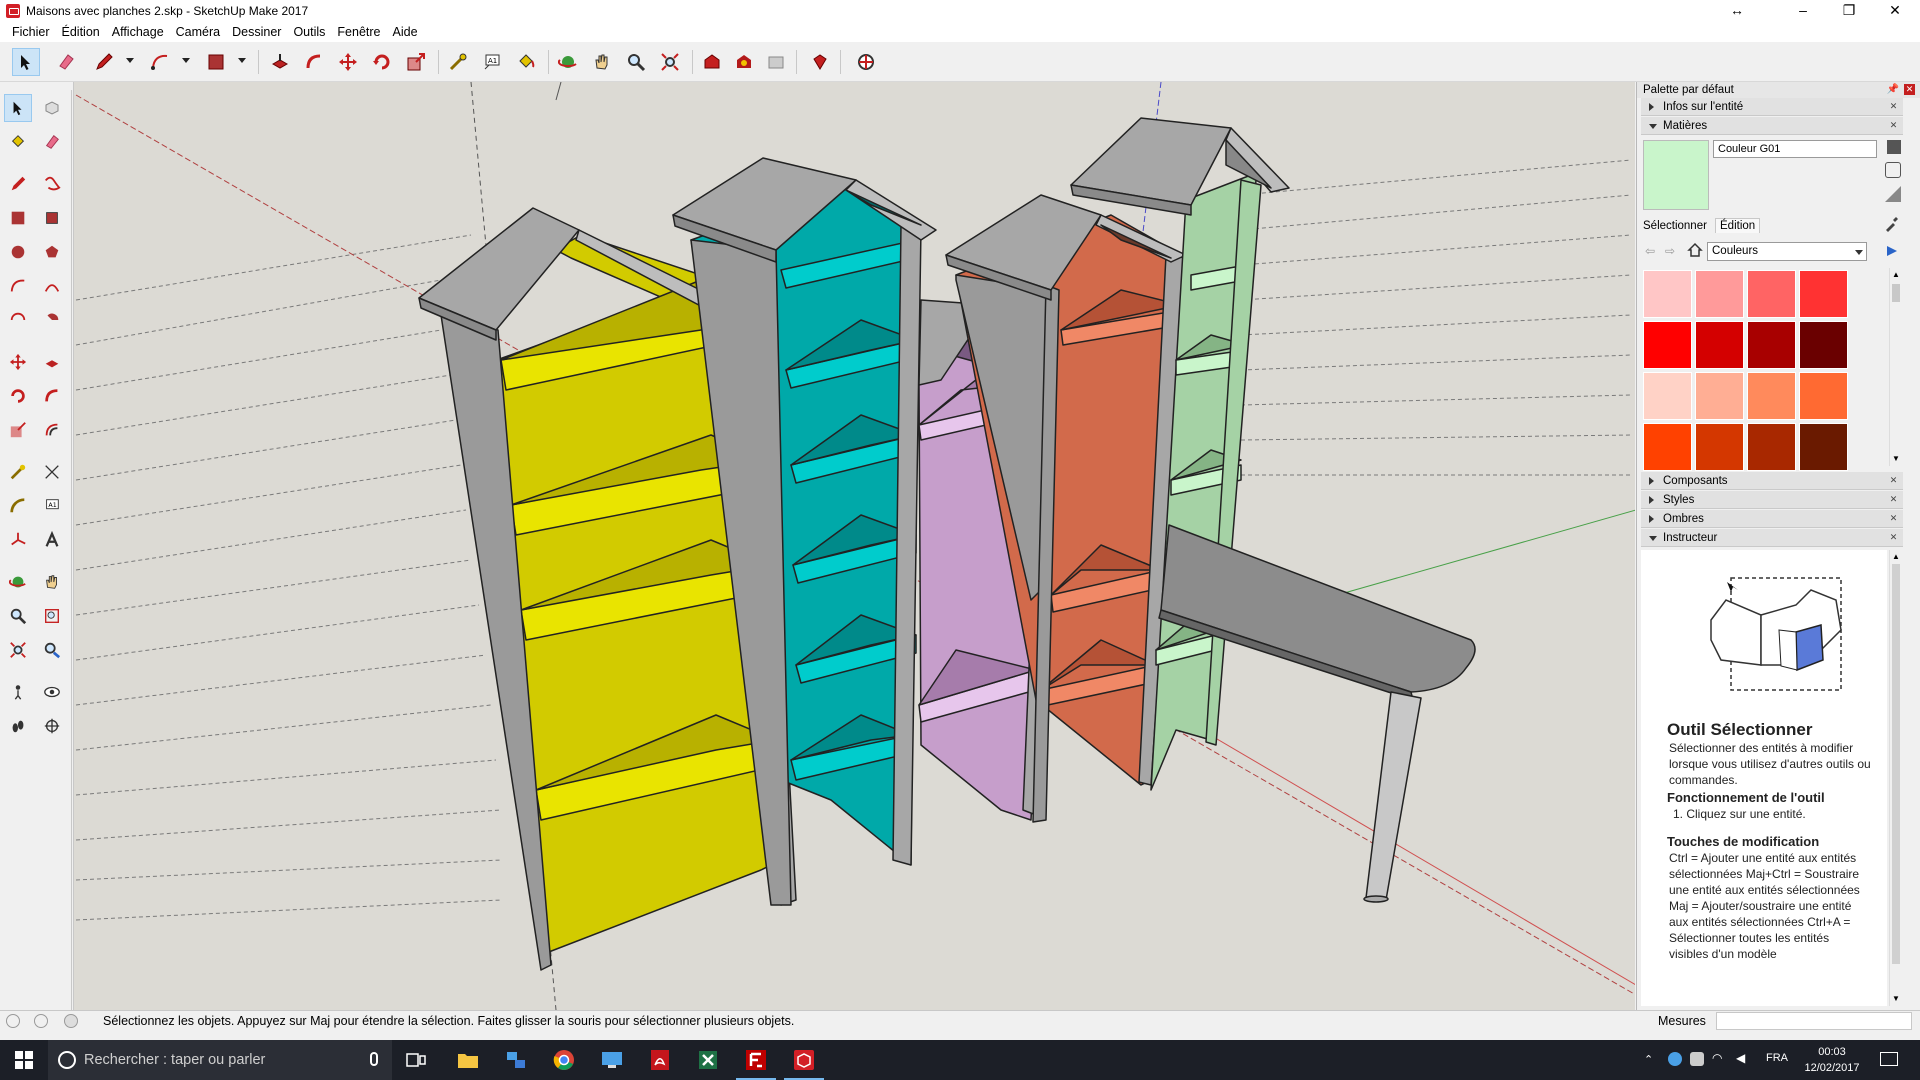 Image resolution: width=1920 pixels, height=1080 pixels. What do you see at coordinates (1675, 1059) in the screenshot?
I see `onedrive-icon` at bounding box center [1675, 1059].